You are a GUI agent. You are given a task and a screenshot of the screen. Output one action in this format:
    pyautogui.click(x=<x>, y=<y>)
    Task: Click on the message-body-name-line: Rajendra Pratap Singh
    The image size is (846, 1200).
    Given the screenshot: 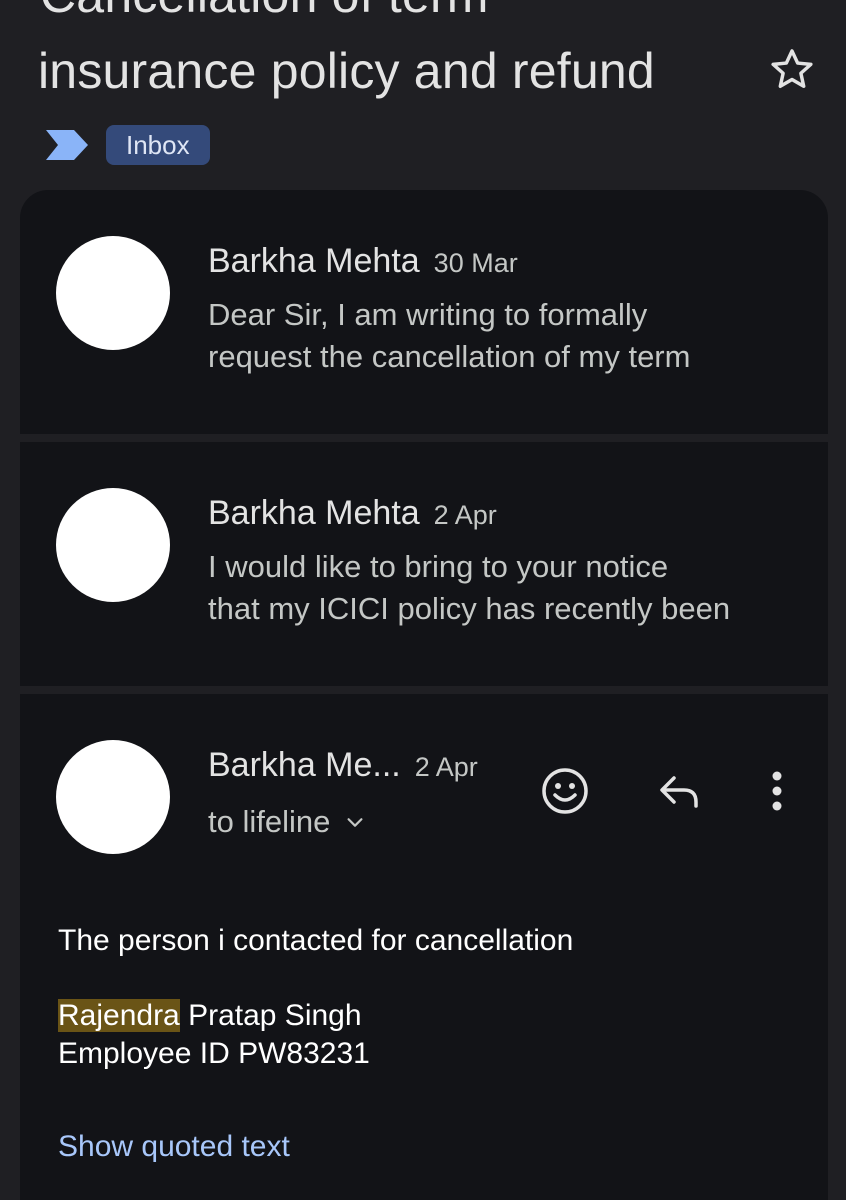 What is the action you would take?
    pyautogui.click(x=210, y=1016)
    